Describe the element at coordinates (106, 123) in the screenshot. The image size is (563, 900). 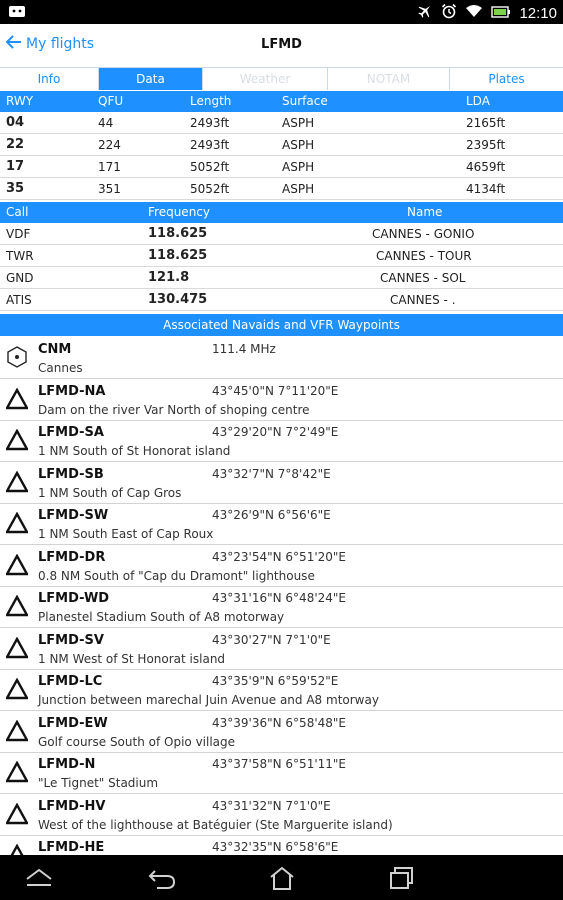
I see `qfu-cell: 44` at that location.